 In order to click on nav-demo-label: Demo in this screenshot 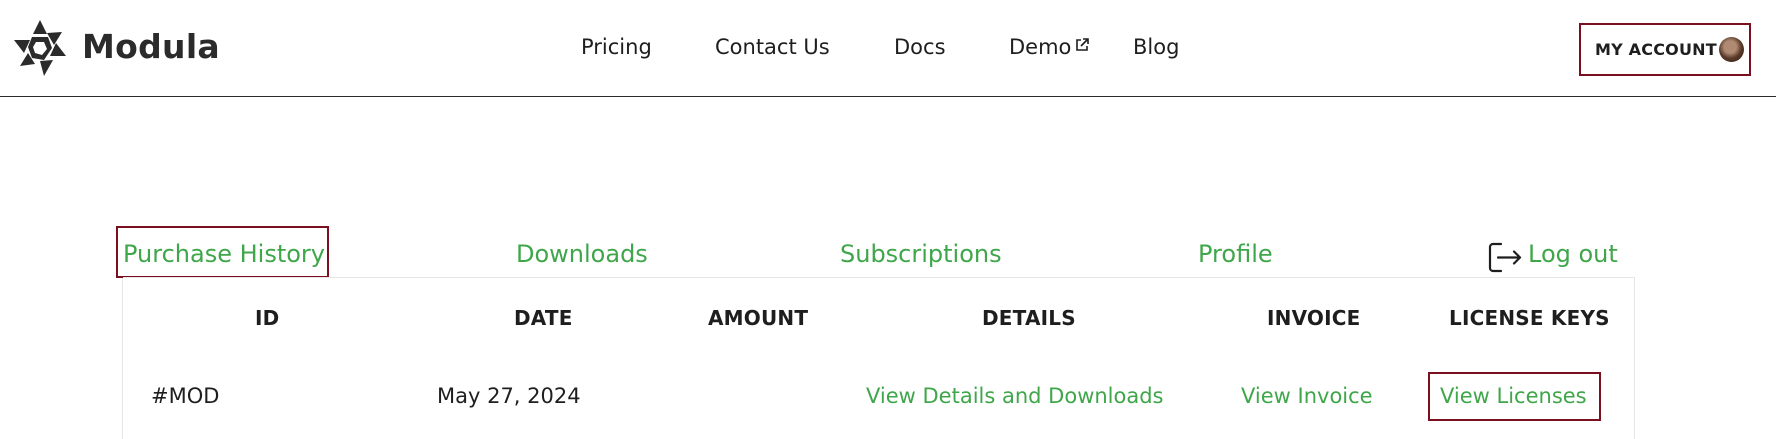, I will do `click(1040, 47)`.